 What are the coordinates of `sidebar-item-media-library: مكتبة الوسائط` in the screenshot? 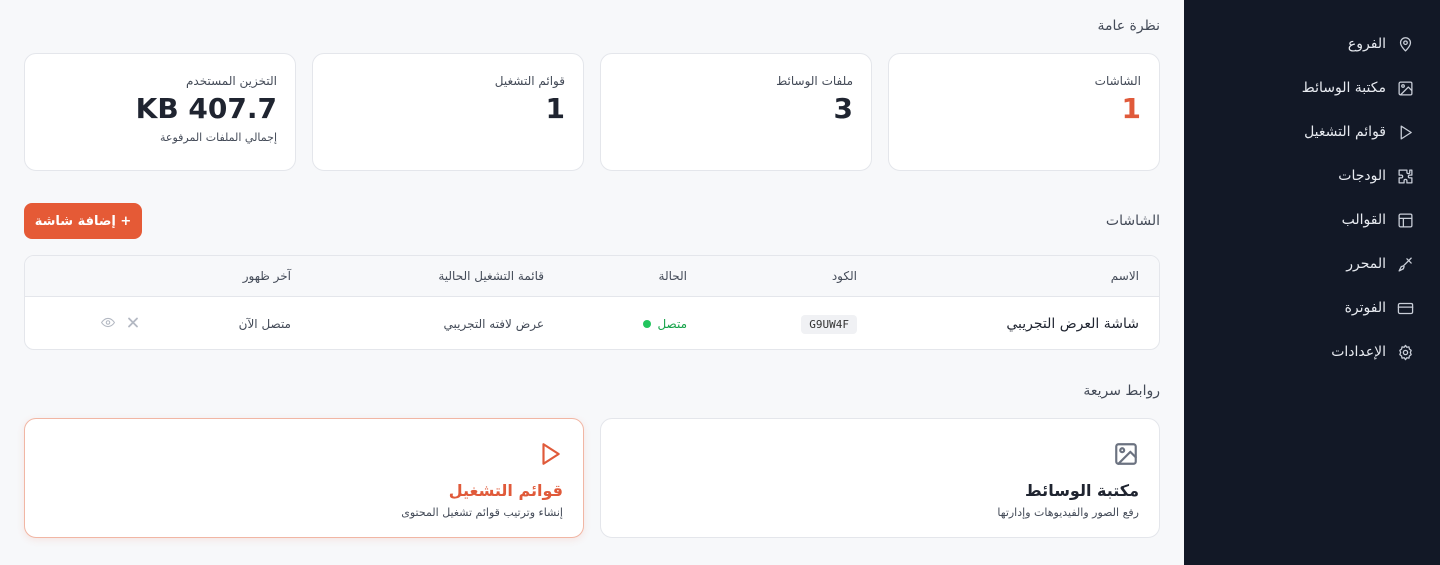 It's located at (1312, 88).